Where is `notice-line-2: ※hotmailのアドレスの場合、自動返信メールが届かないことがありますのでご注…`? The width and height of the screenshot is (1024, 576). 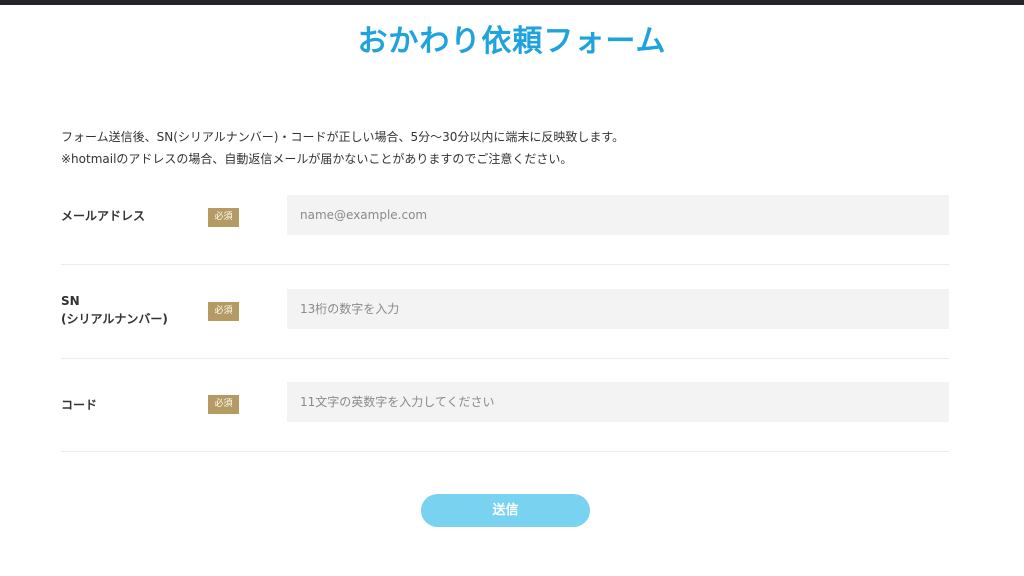
notice-line-2: ※hotmailのアドレスの場合、自動返信メールが届かないことがありますのでご注… is located at coordinates (317, 159).